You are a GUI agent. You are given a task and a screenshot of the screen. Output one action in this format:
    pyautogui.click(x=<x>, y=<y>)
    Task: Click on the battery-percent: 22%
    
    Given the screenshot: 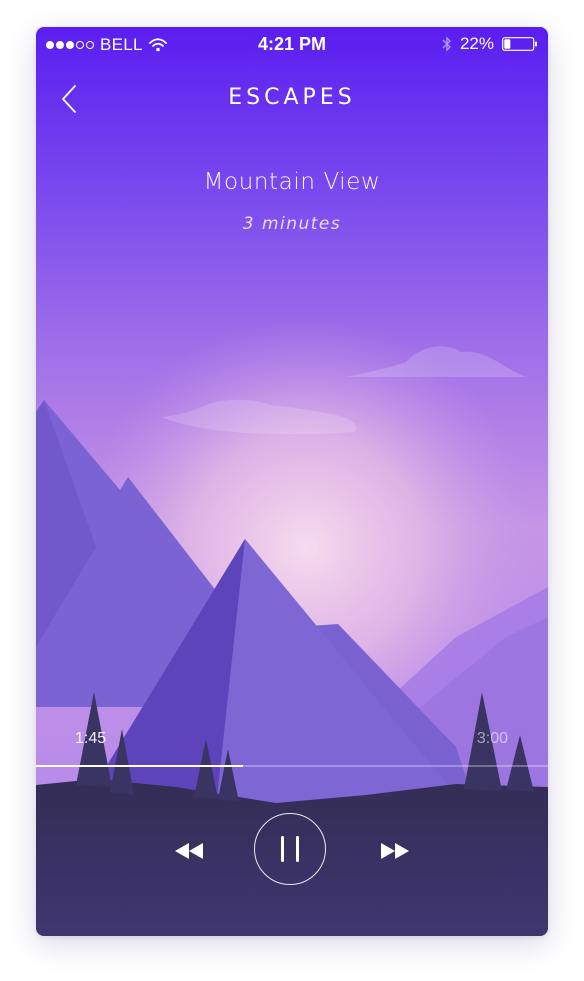 What is the action you would take?
    pyautogui.click(x=476, y=43)
    